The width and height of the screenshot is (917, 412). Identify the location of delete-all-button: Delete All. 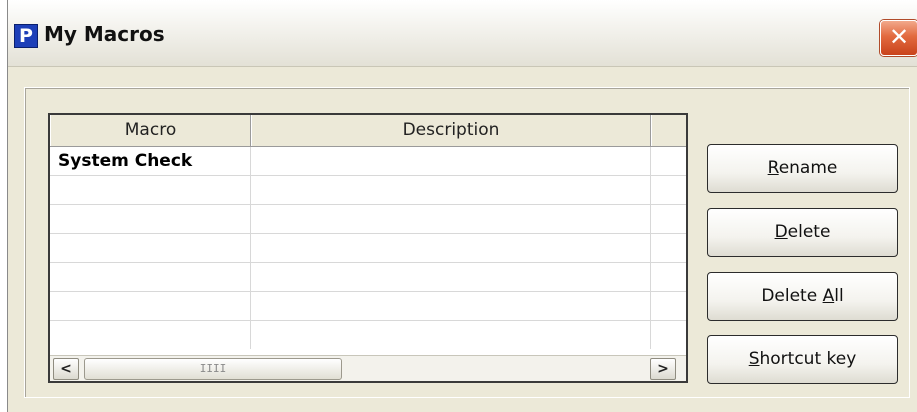
(802, 296).